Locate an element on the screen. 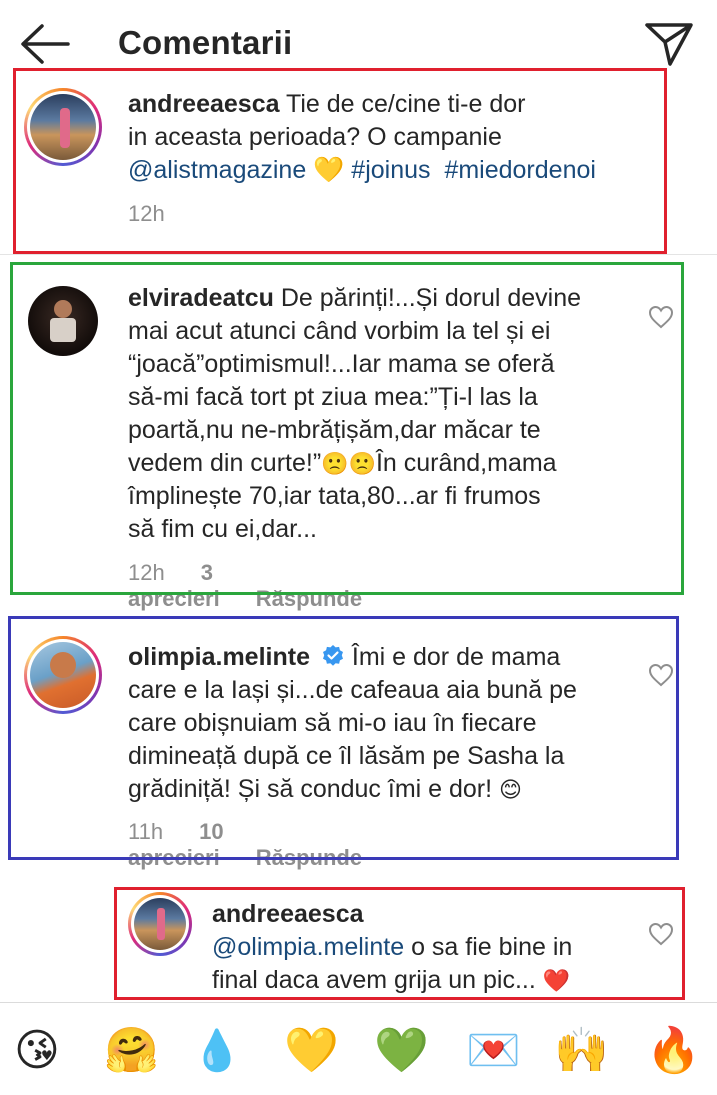  emoji-quick-bar: 😘 🤗 💧 💛 💚 💌 🙌 🔥 is located at coordinates (358, 1048).